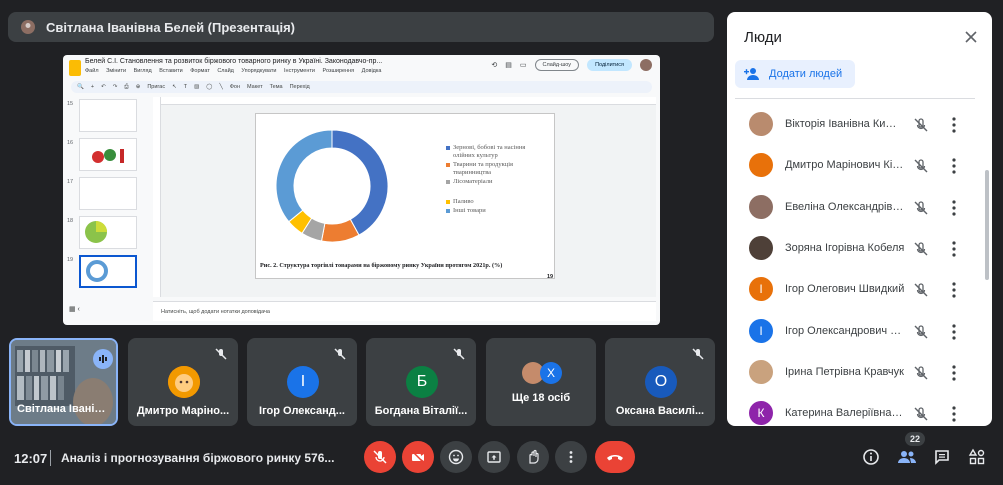 The width and height of the screenshot is (1003, 485). I want to click on people-button, so click(907, 457).